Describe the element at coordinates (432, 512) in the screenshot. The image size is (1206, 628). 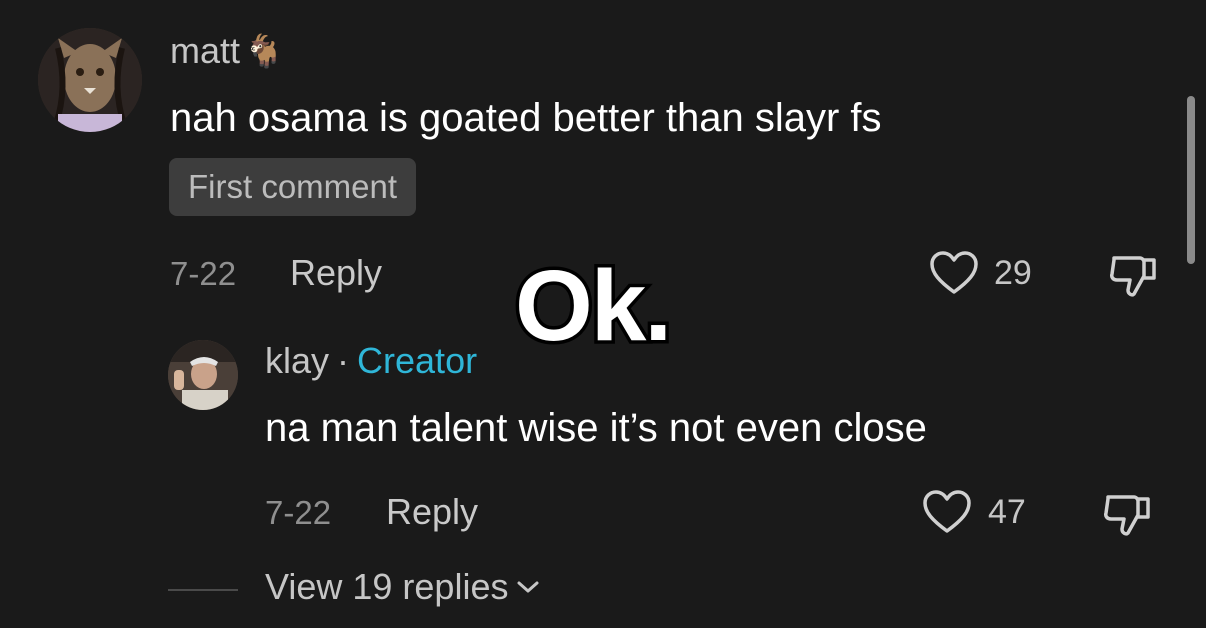
I see `reply-reply-button: Reply` at that location.